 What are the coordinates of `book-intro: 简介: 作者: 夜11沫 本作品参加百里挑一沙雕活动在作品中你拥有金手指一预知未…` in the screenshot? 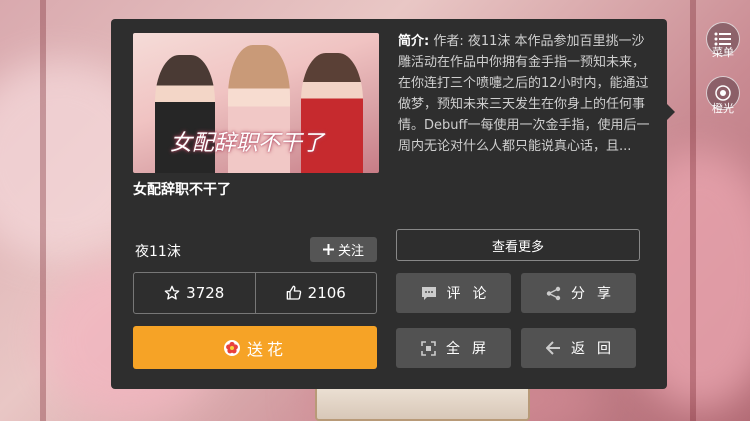 It's located at (526, 111).